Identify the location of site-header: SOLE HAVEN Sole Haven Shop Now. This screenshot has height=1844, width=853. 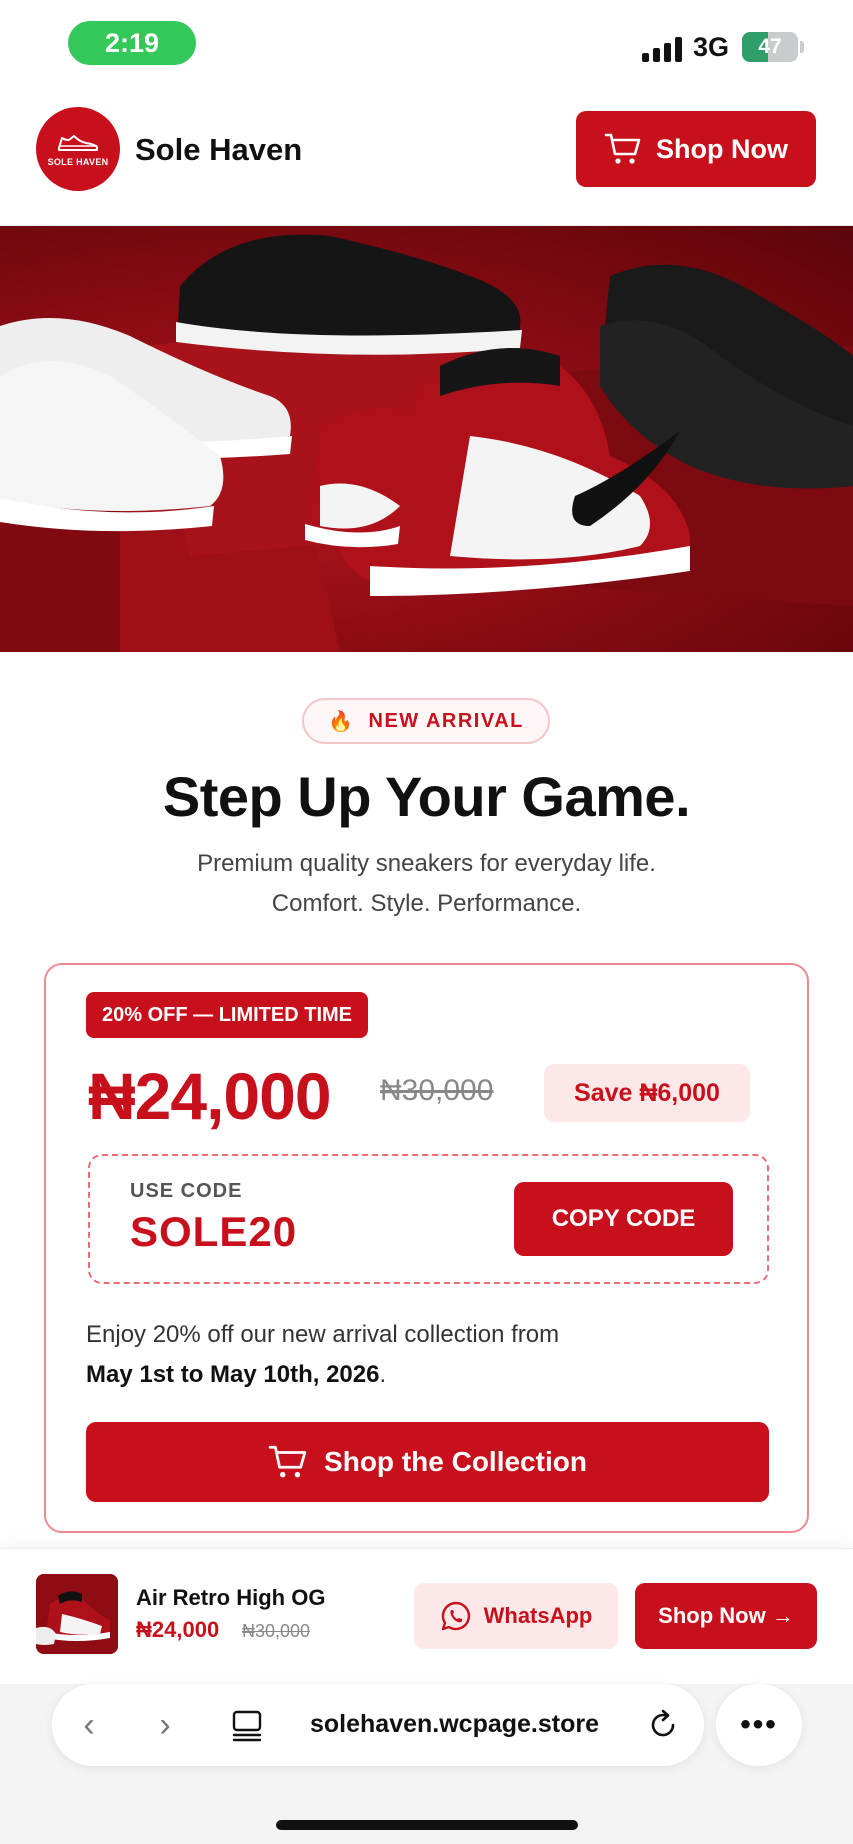
(426, 158).